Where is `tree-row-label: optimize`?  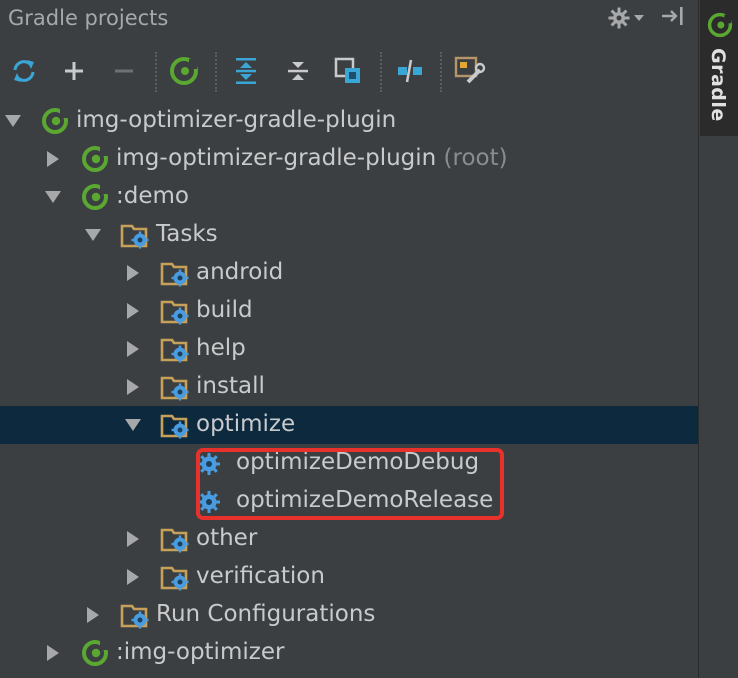 tree-row-label: optimize is located at coordinates (245, 424).